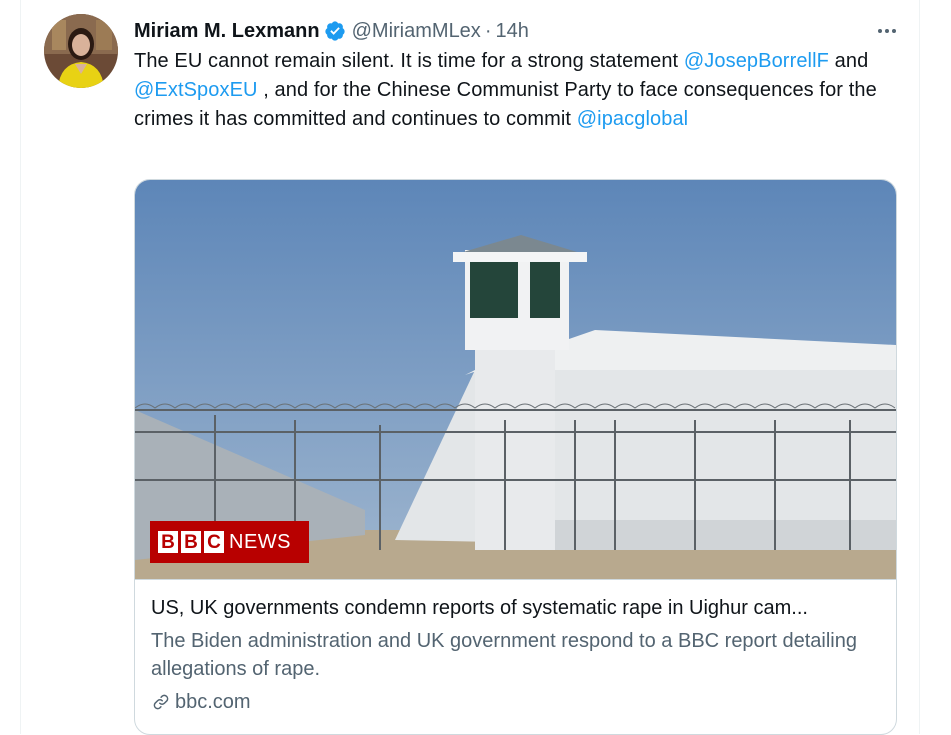  What do you see at coordinates (848, 61) in the screenshot?
I see `tweet-text-segment: and` at bounding box center [848, 61].